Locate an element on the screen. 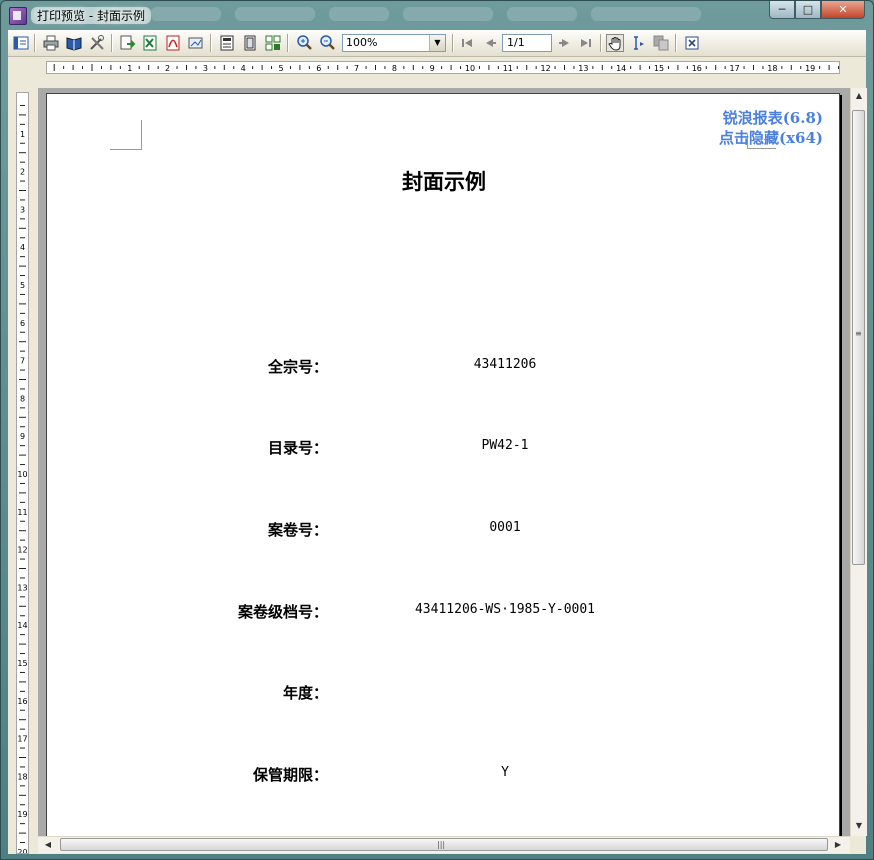 The height and width of the screenshot is (860, 874). grip-icon: ||| is located at coordinates (441, 844).